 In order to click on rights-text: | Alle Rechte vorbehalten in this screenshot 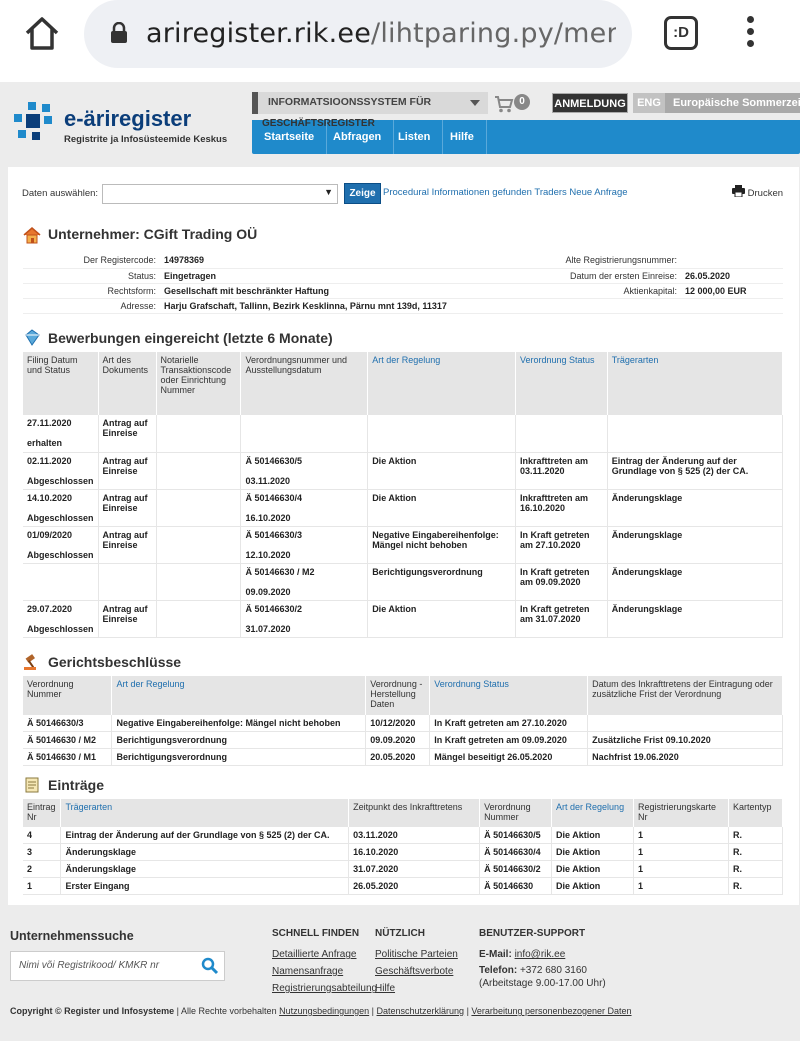, I will do `click(226, 1011)`.